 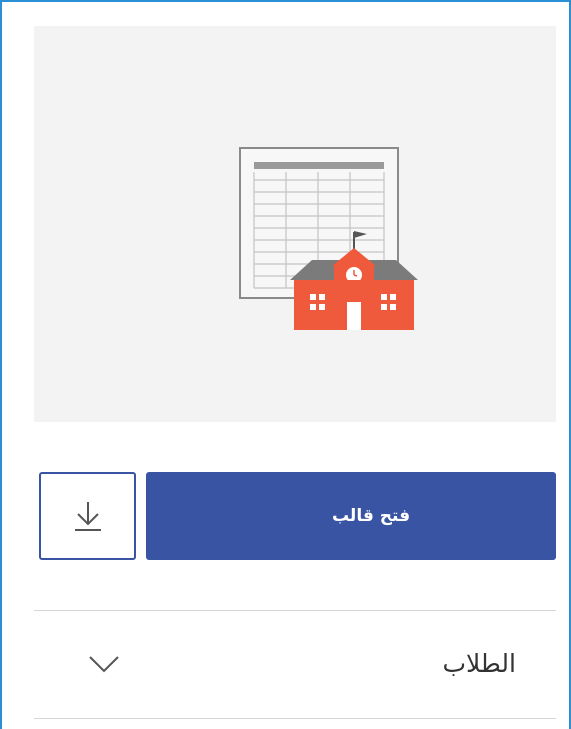 I want to click on download-button, so click(x=87, y=516).